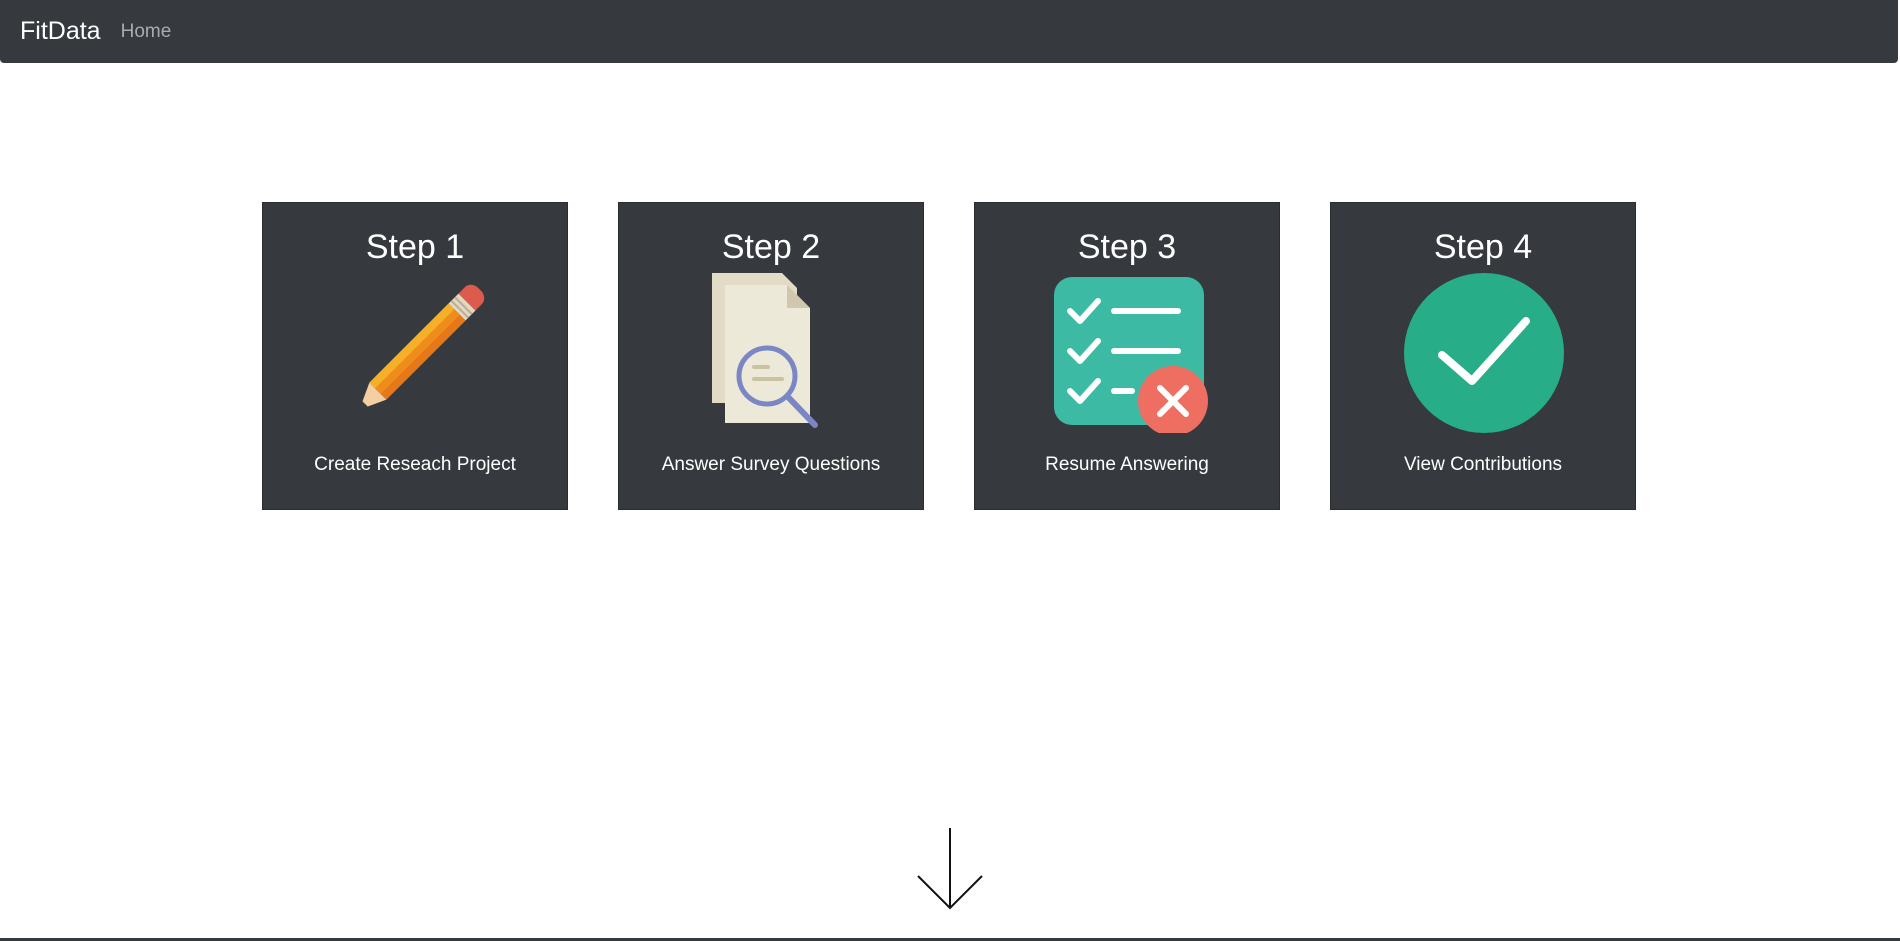 This screenshot has height=941, width=1900. I want to click on step-4-card: Step 4 View Contributions, so click(1483, 356).